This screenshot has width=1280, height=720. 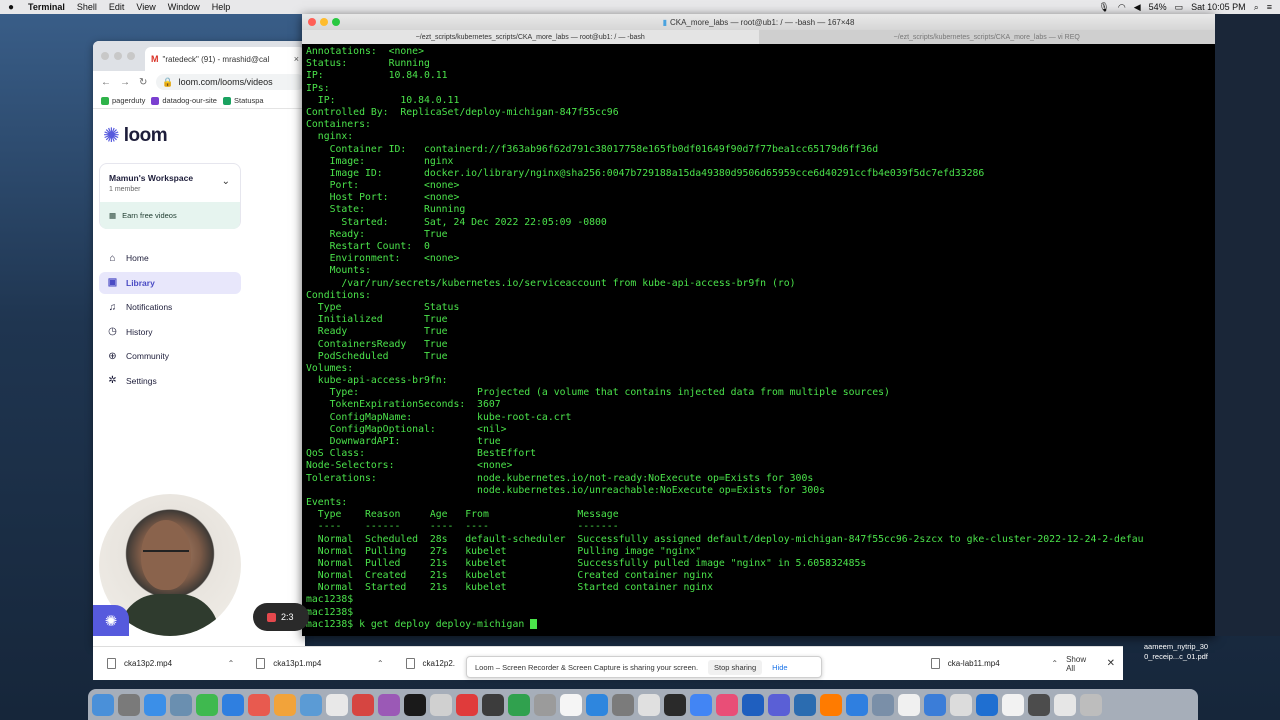 I want to click on download-item: cka-lab11.mp4 ⌃, so click(x=991, y=663).